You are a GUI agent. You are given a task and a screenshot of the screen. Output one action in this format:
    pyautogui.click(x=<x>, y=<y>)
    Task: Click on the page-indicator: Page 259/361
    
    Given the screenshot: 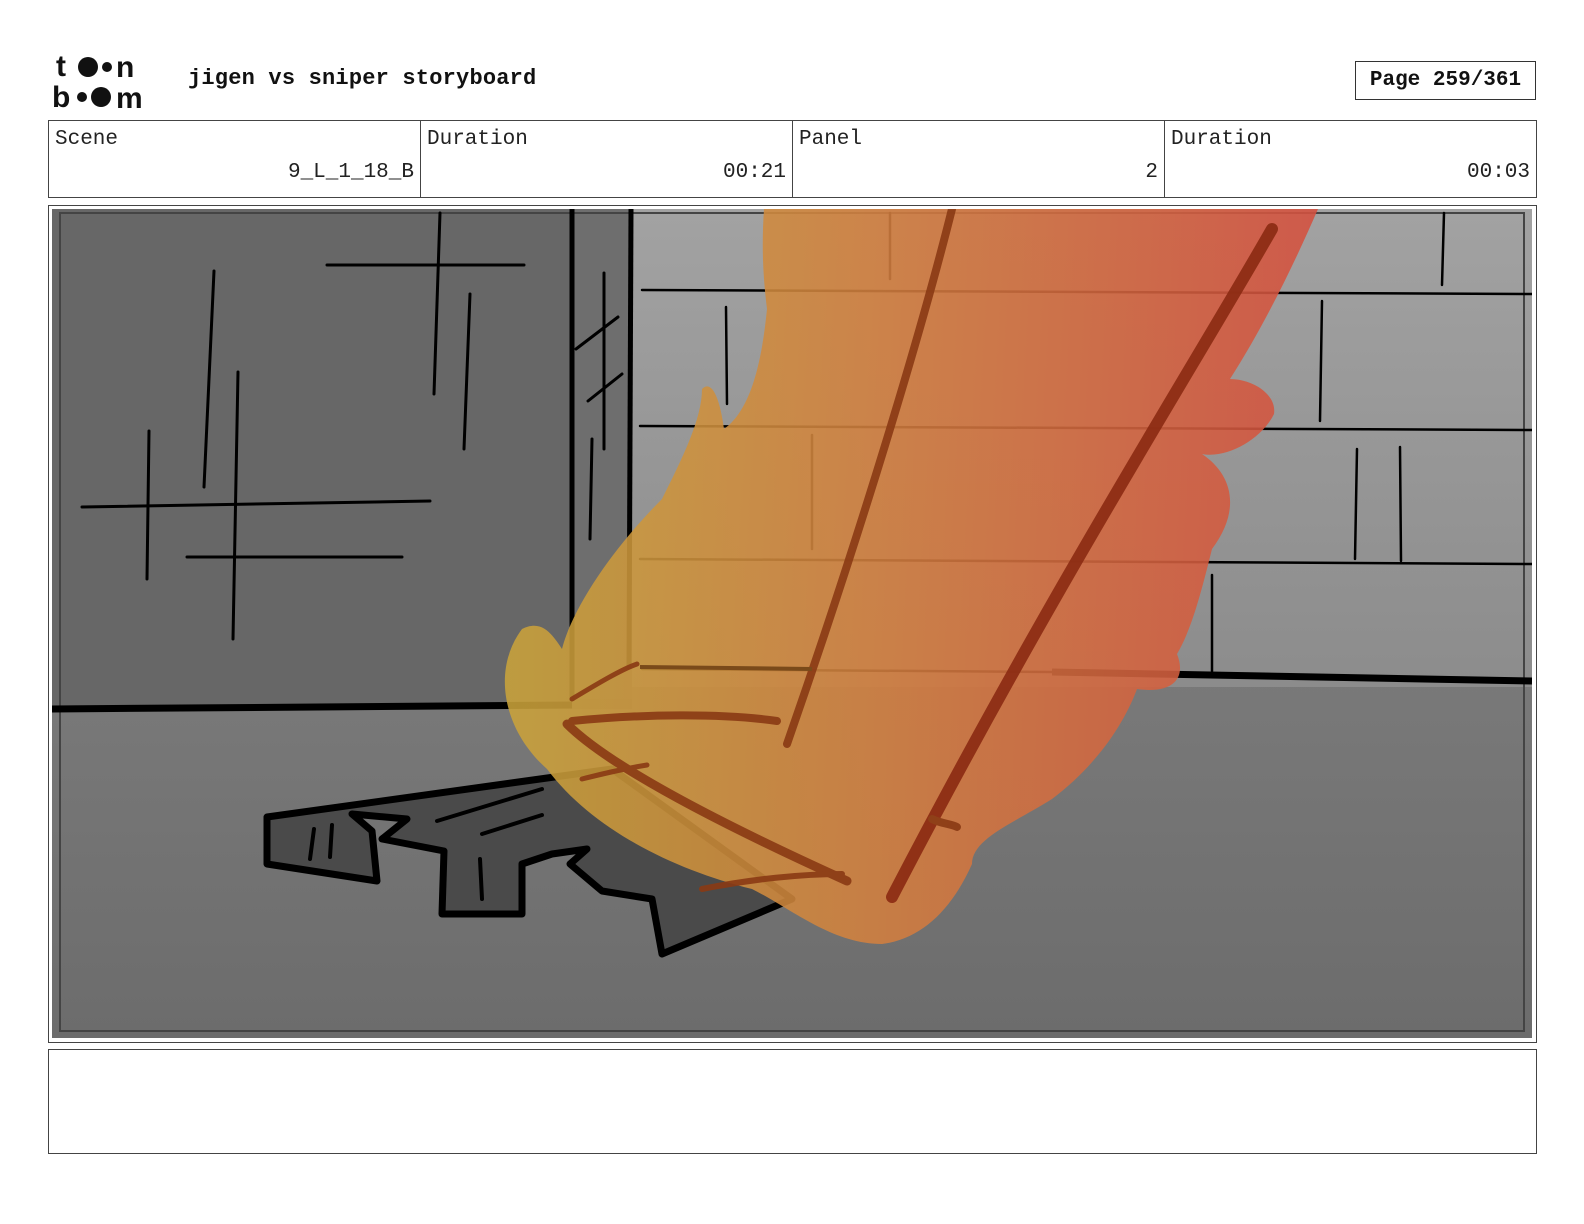 What is the action you would take?
    pyautogui.click(x=1445, y=80)
    